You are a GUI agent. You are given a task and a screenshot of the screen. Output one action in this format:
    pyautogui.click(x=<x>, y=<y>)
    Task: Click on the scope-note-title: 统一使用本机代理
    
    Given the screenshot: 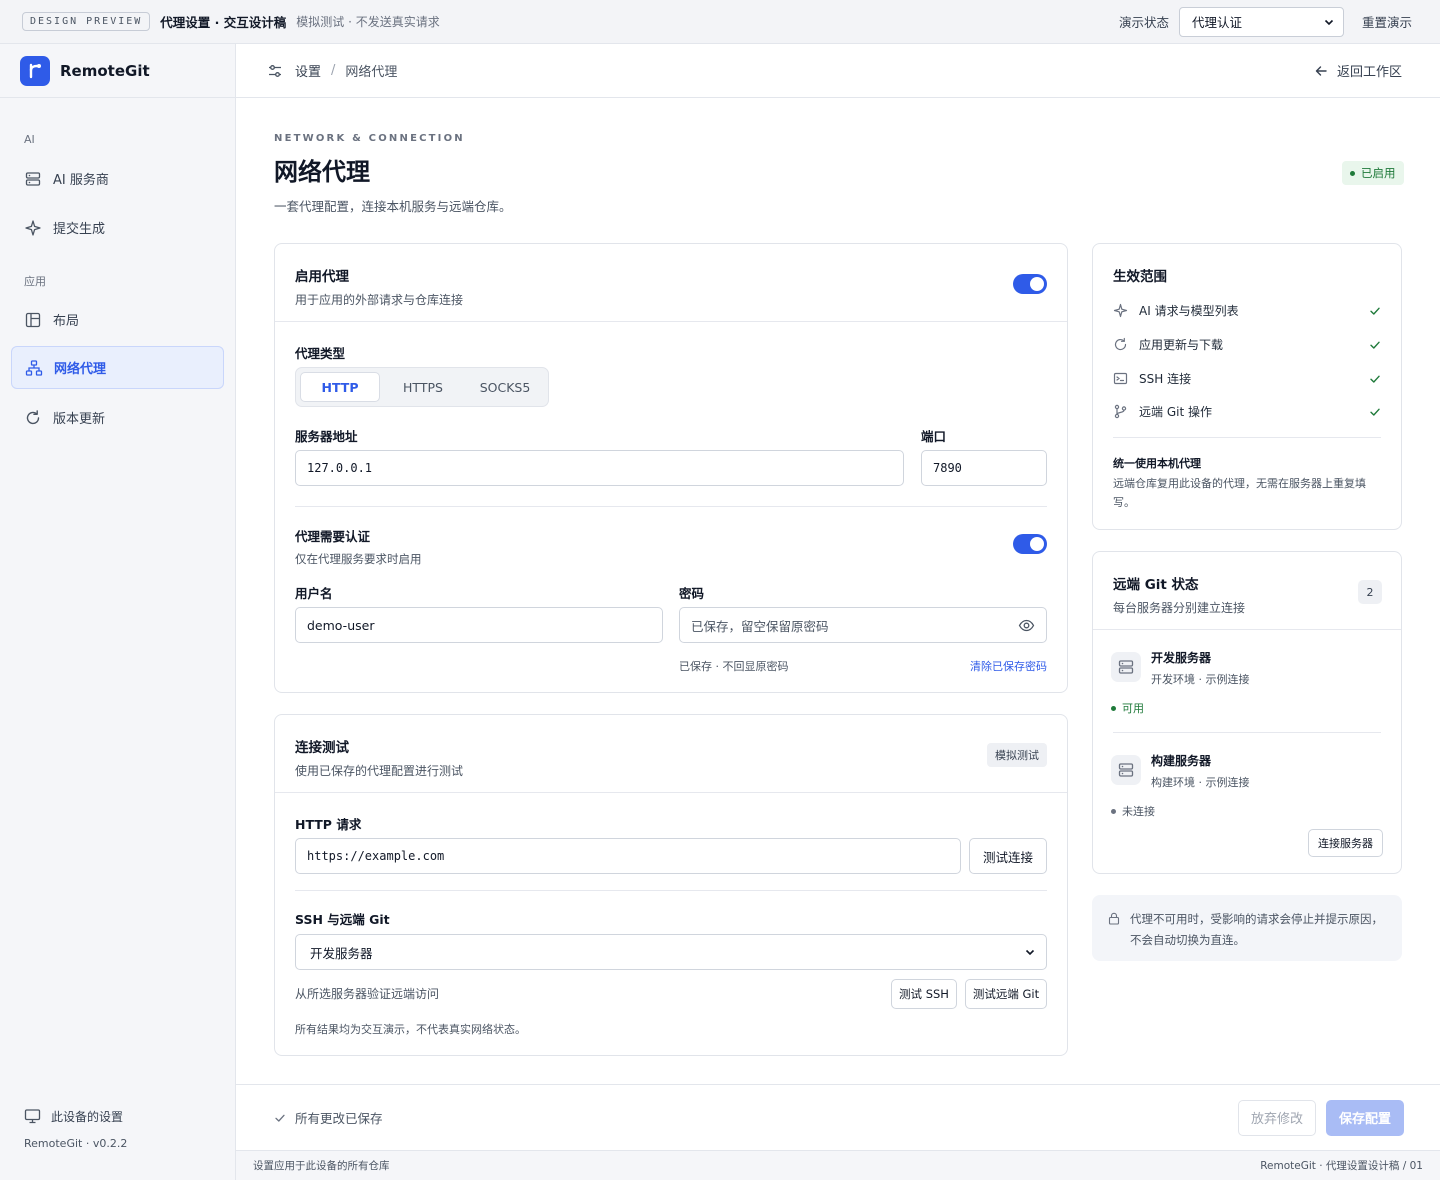 What is the action you would take?
    pyautogui.click(x=1157, y=463)
    